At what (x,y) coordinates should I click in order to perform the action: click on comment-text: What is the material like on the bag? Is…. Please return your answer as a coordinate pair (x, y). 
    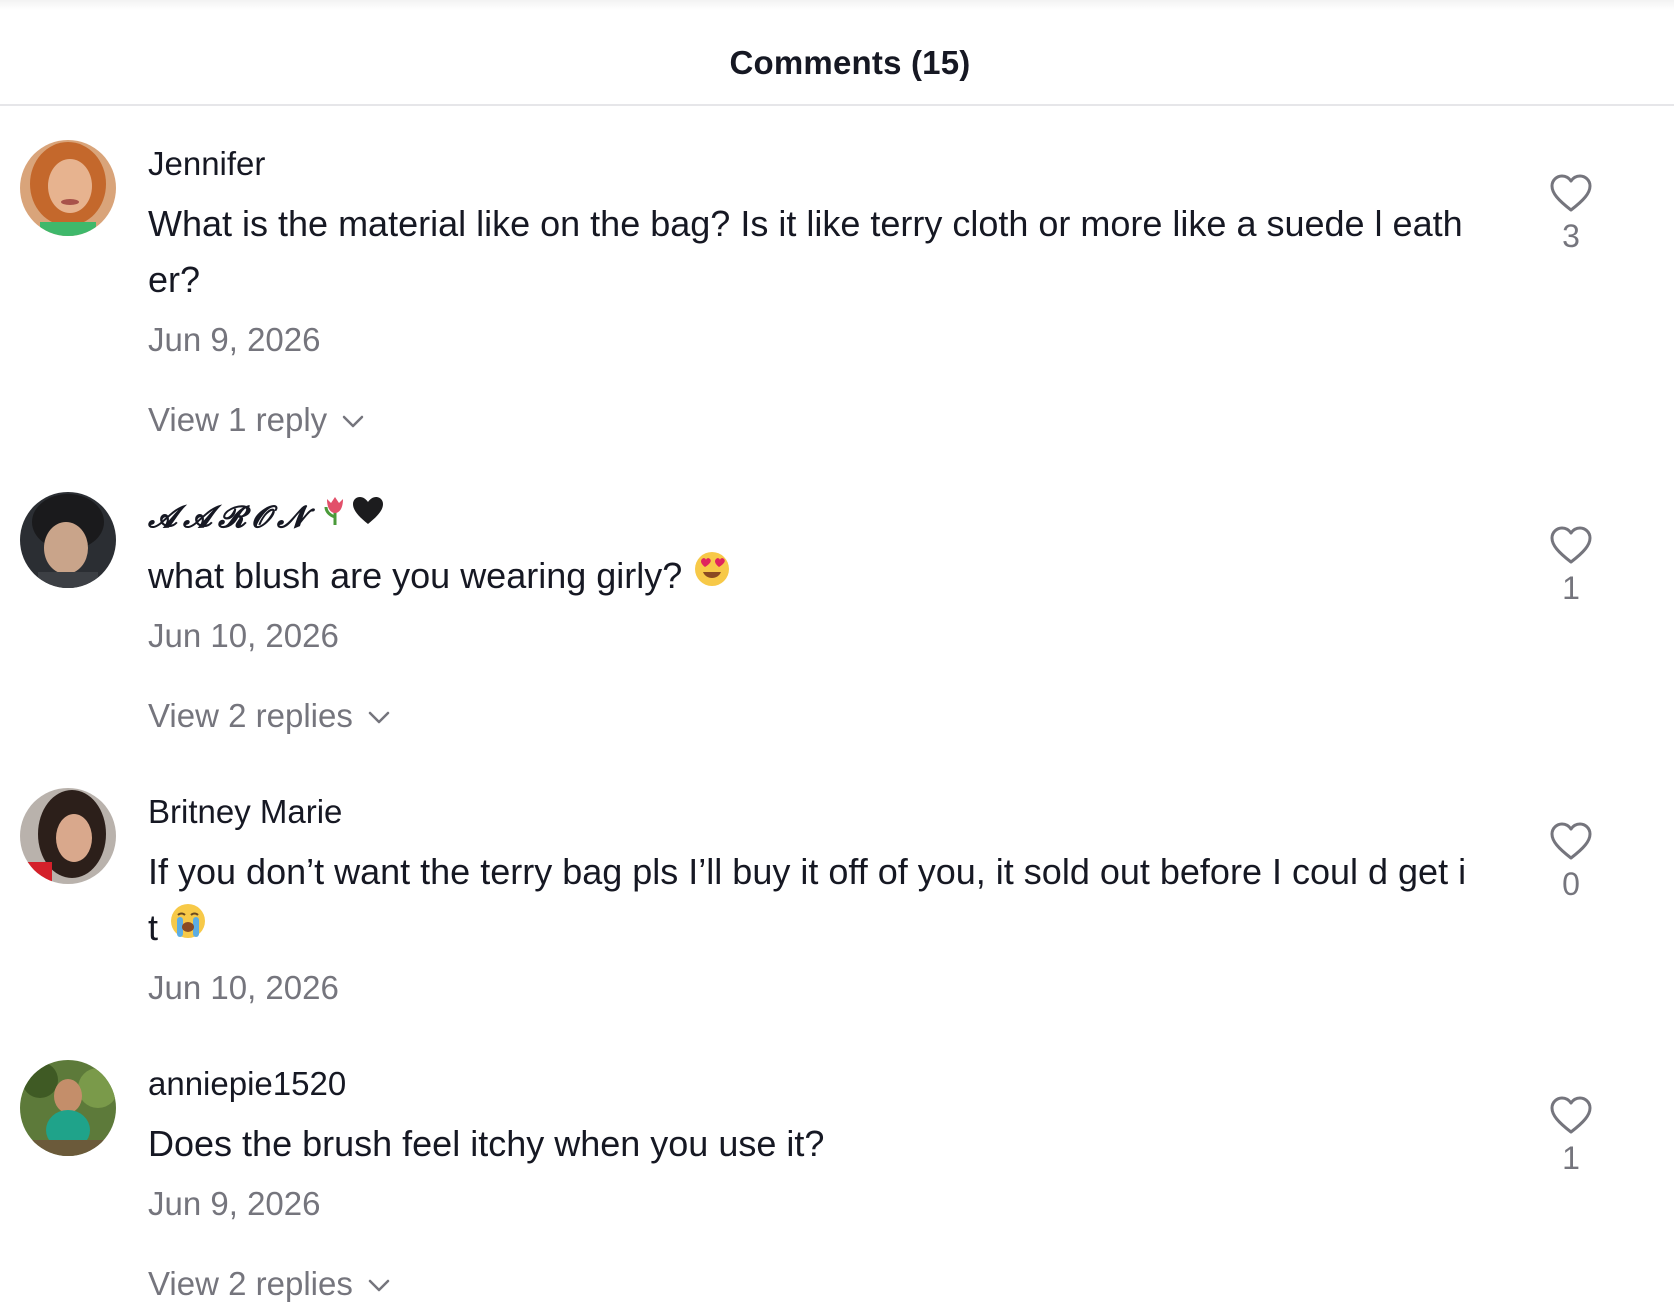
    Looking at the image, I should click on (805, 251).